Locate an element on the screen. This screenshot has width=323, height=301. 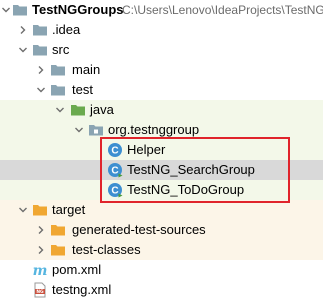
file-label-pom: pom.xml is located at coordinates (77, 269).